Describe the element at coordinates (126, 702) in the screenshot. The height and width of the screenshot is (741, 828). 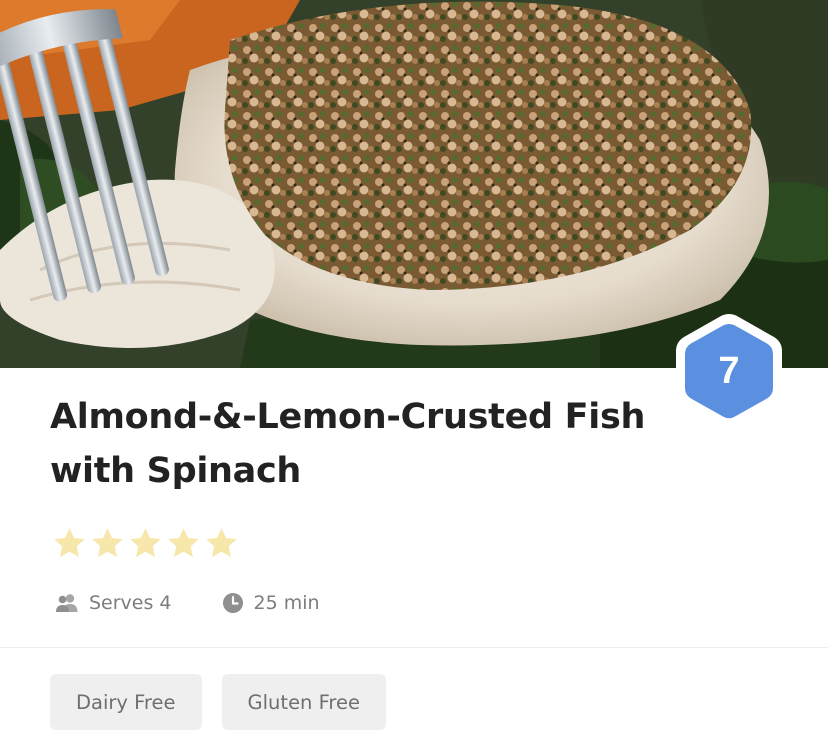
I see `tag-dairy-free: Dairy Free` at that location.